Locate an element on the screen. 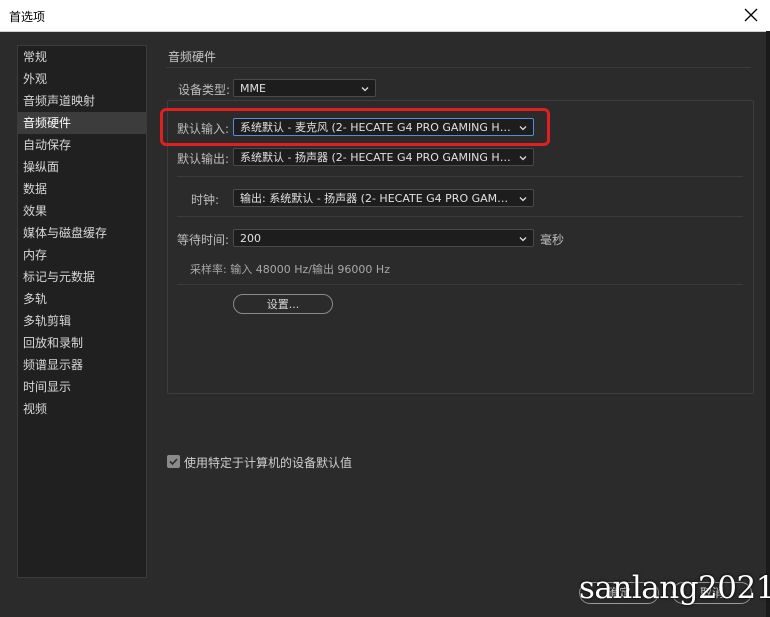 The height and width of the screenshot is (617, 770). watermark: sanlang2021 is located at coordinates (674, 588).